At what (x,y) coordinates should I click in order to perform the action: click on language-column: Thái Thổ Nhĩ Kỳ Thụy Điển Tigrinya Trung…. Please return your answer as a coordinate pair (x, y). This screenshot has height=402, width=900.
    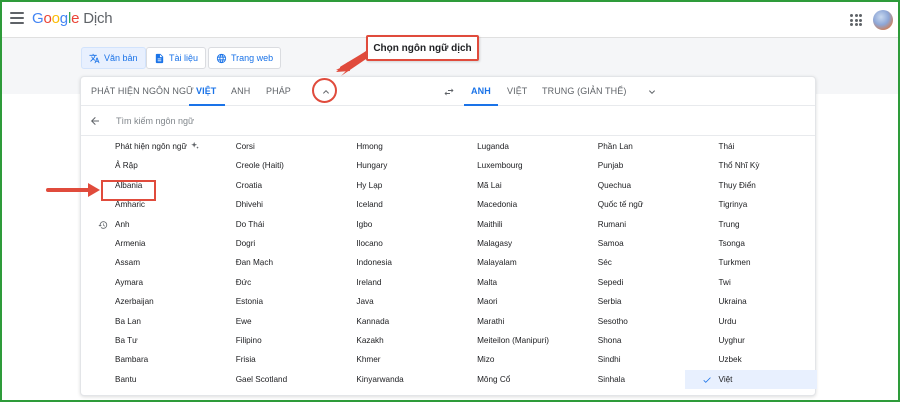
    Looking at the image, I should click on (750, 263).